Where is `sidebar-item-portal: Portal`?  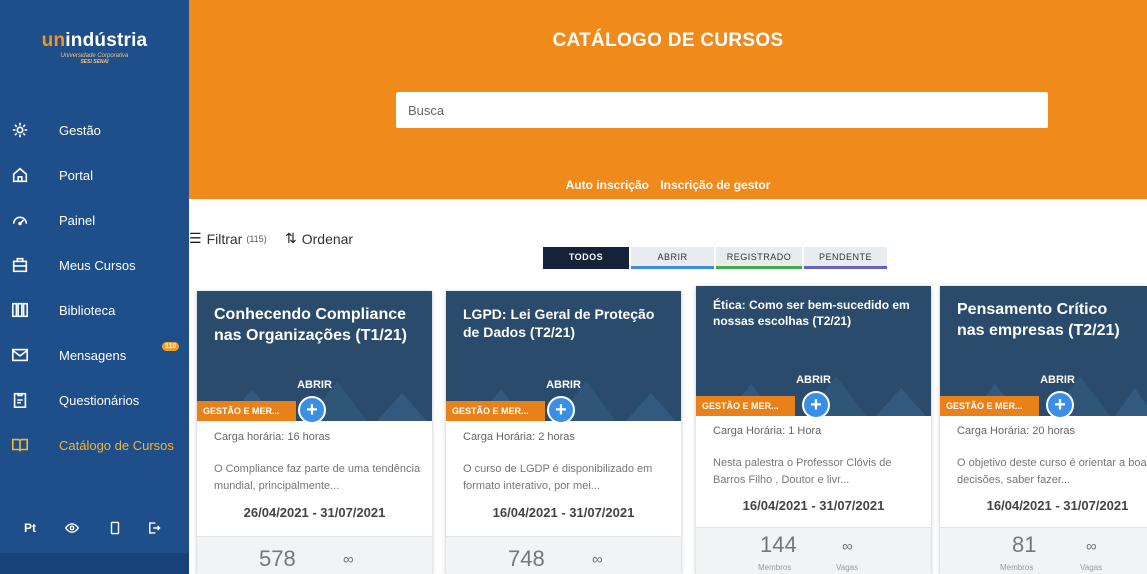 sidebar-item-portal: Portal is located at coordinates (94, 175).